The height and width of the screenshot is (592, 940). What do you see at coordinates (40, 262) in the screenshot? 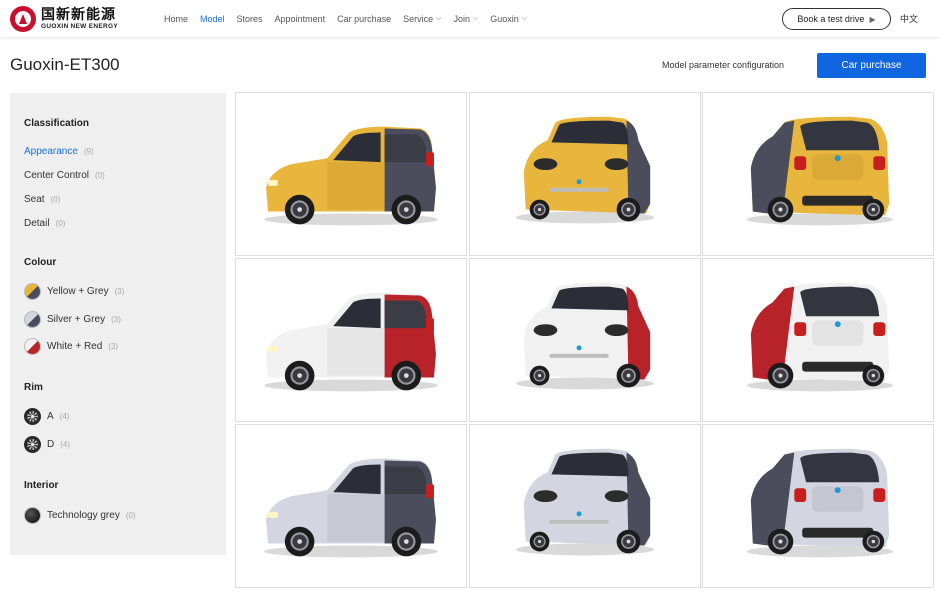
I see `colour-heading: Colour` at bounding box center [40, 262].